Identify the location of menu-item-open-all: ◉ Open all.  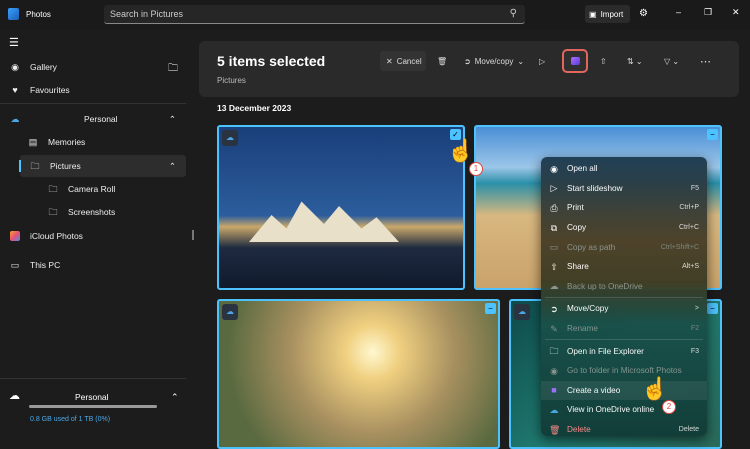
(624, 169).